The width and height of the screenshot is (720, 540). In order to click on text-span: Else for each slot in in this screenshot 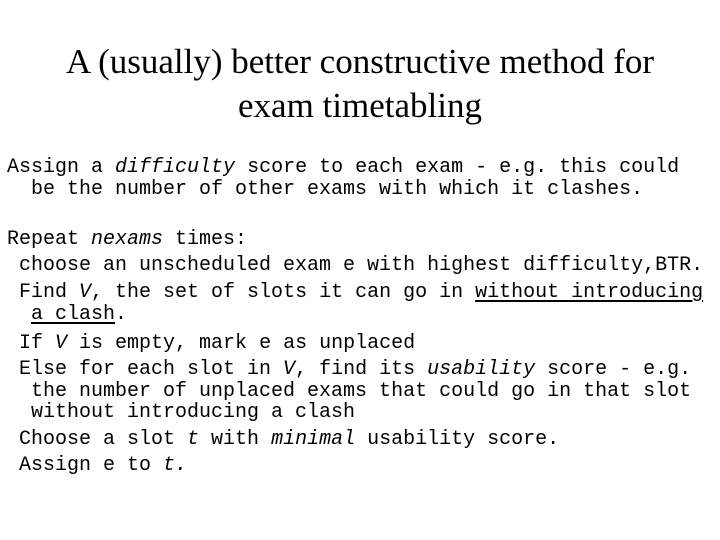, I will do `click(145, 369)`.